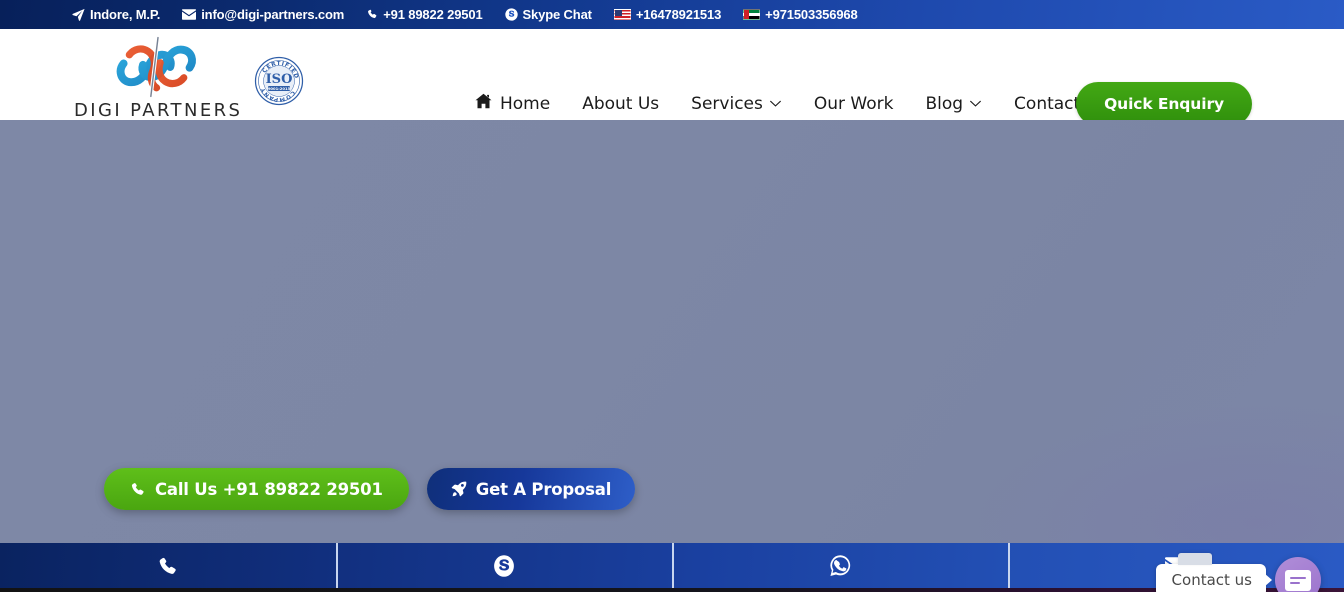 Image resolution: width=1344 pixels, height=592 pixels. I want to click on nav-item-blog: Blog, so click(953, 104).